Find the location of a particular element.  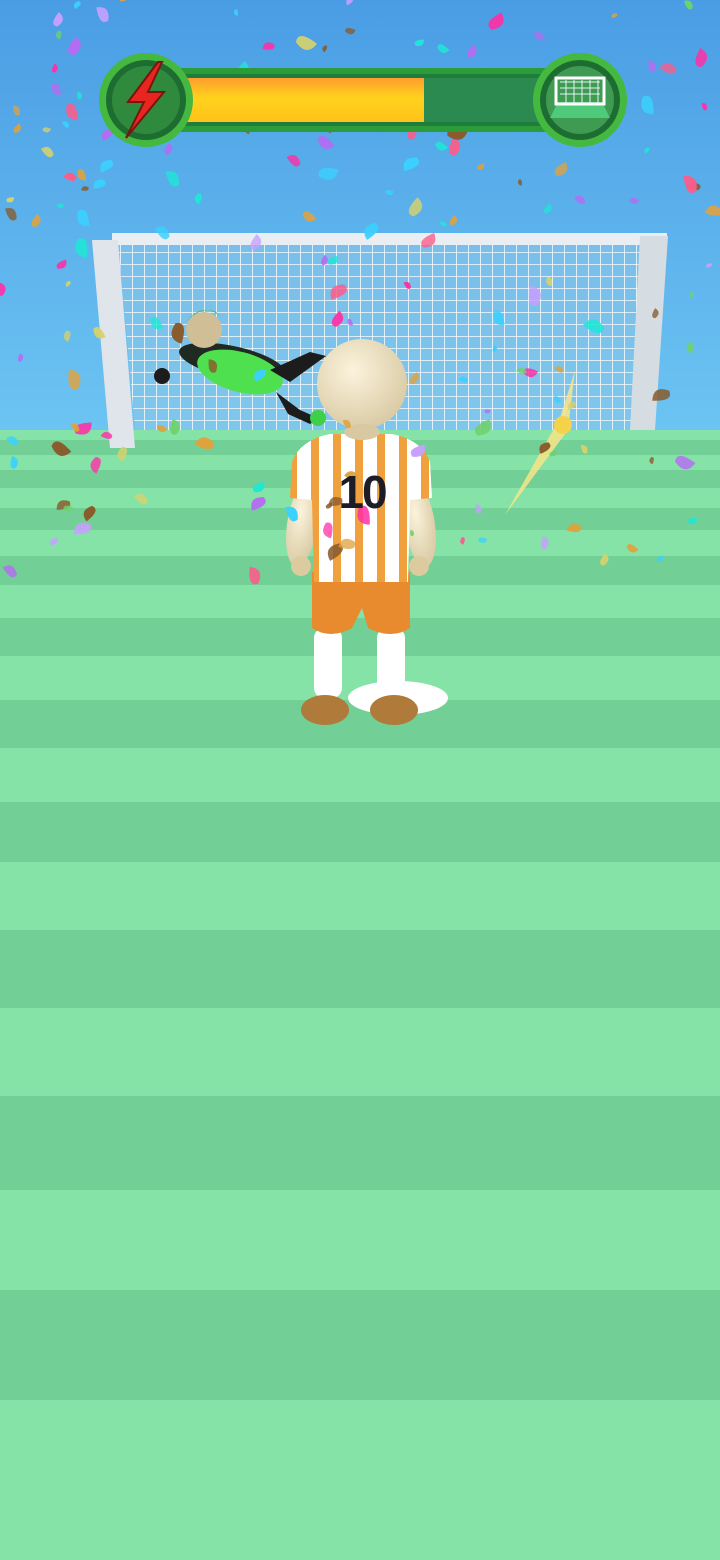

progress-fill is located at coordinates (304, 100).